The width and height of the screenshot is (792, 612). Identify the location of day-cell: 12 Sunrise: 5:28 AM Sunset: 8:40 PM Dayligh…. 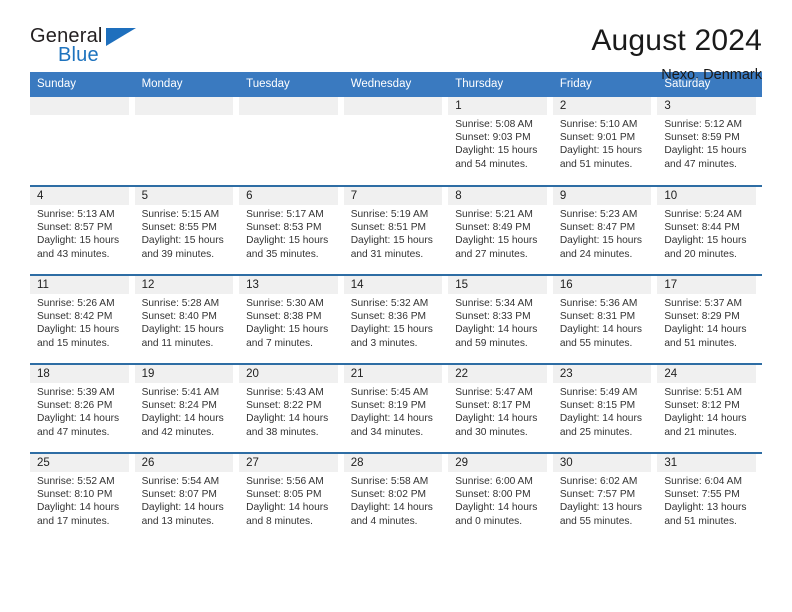
(187, 319).